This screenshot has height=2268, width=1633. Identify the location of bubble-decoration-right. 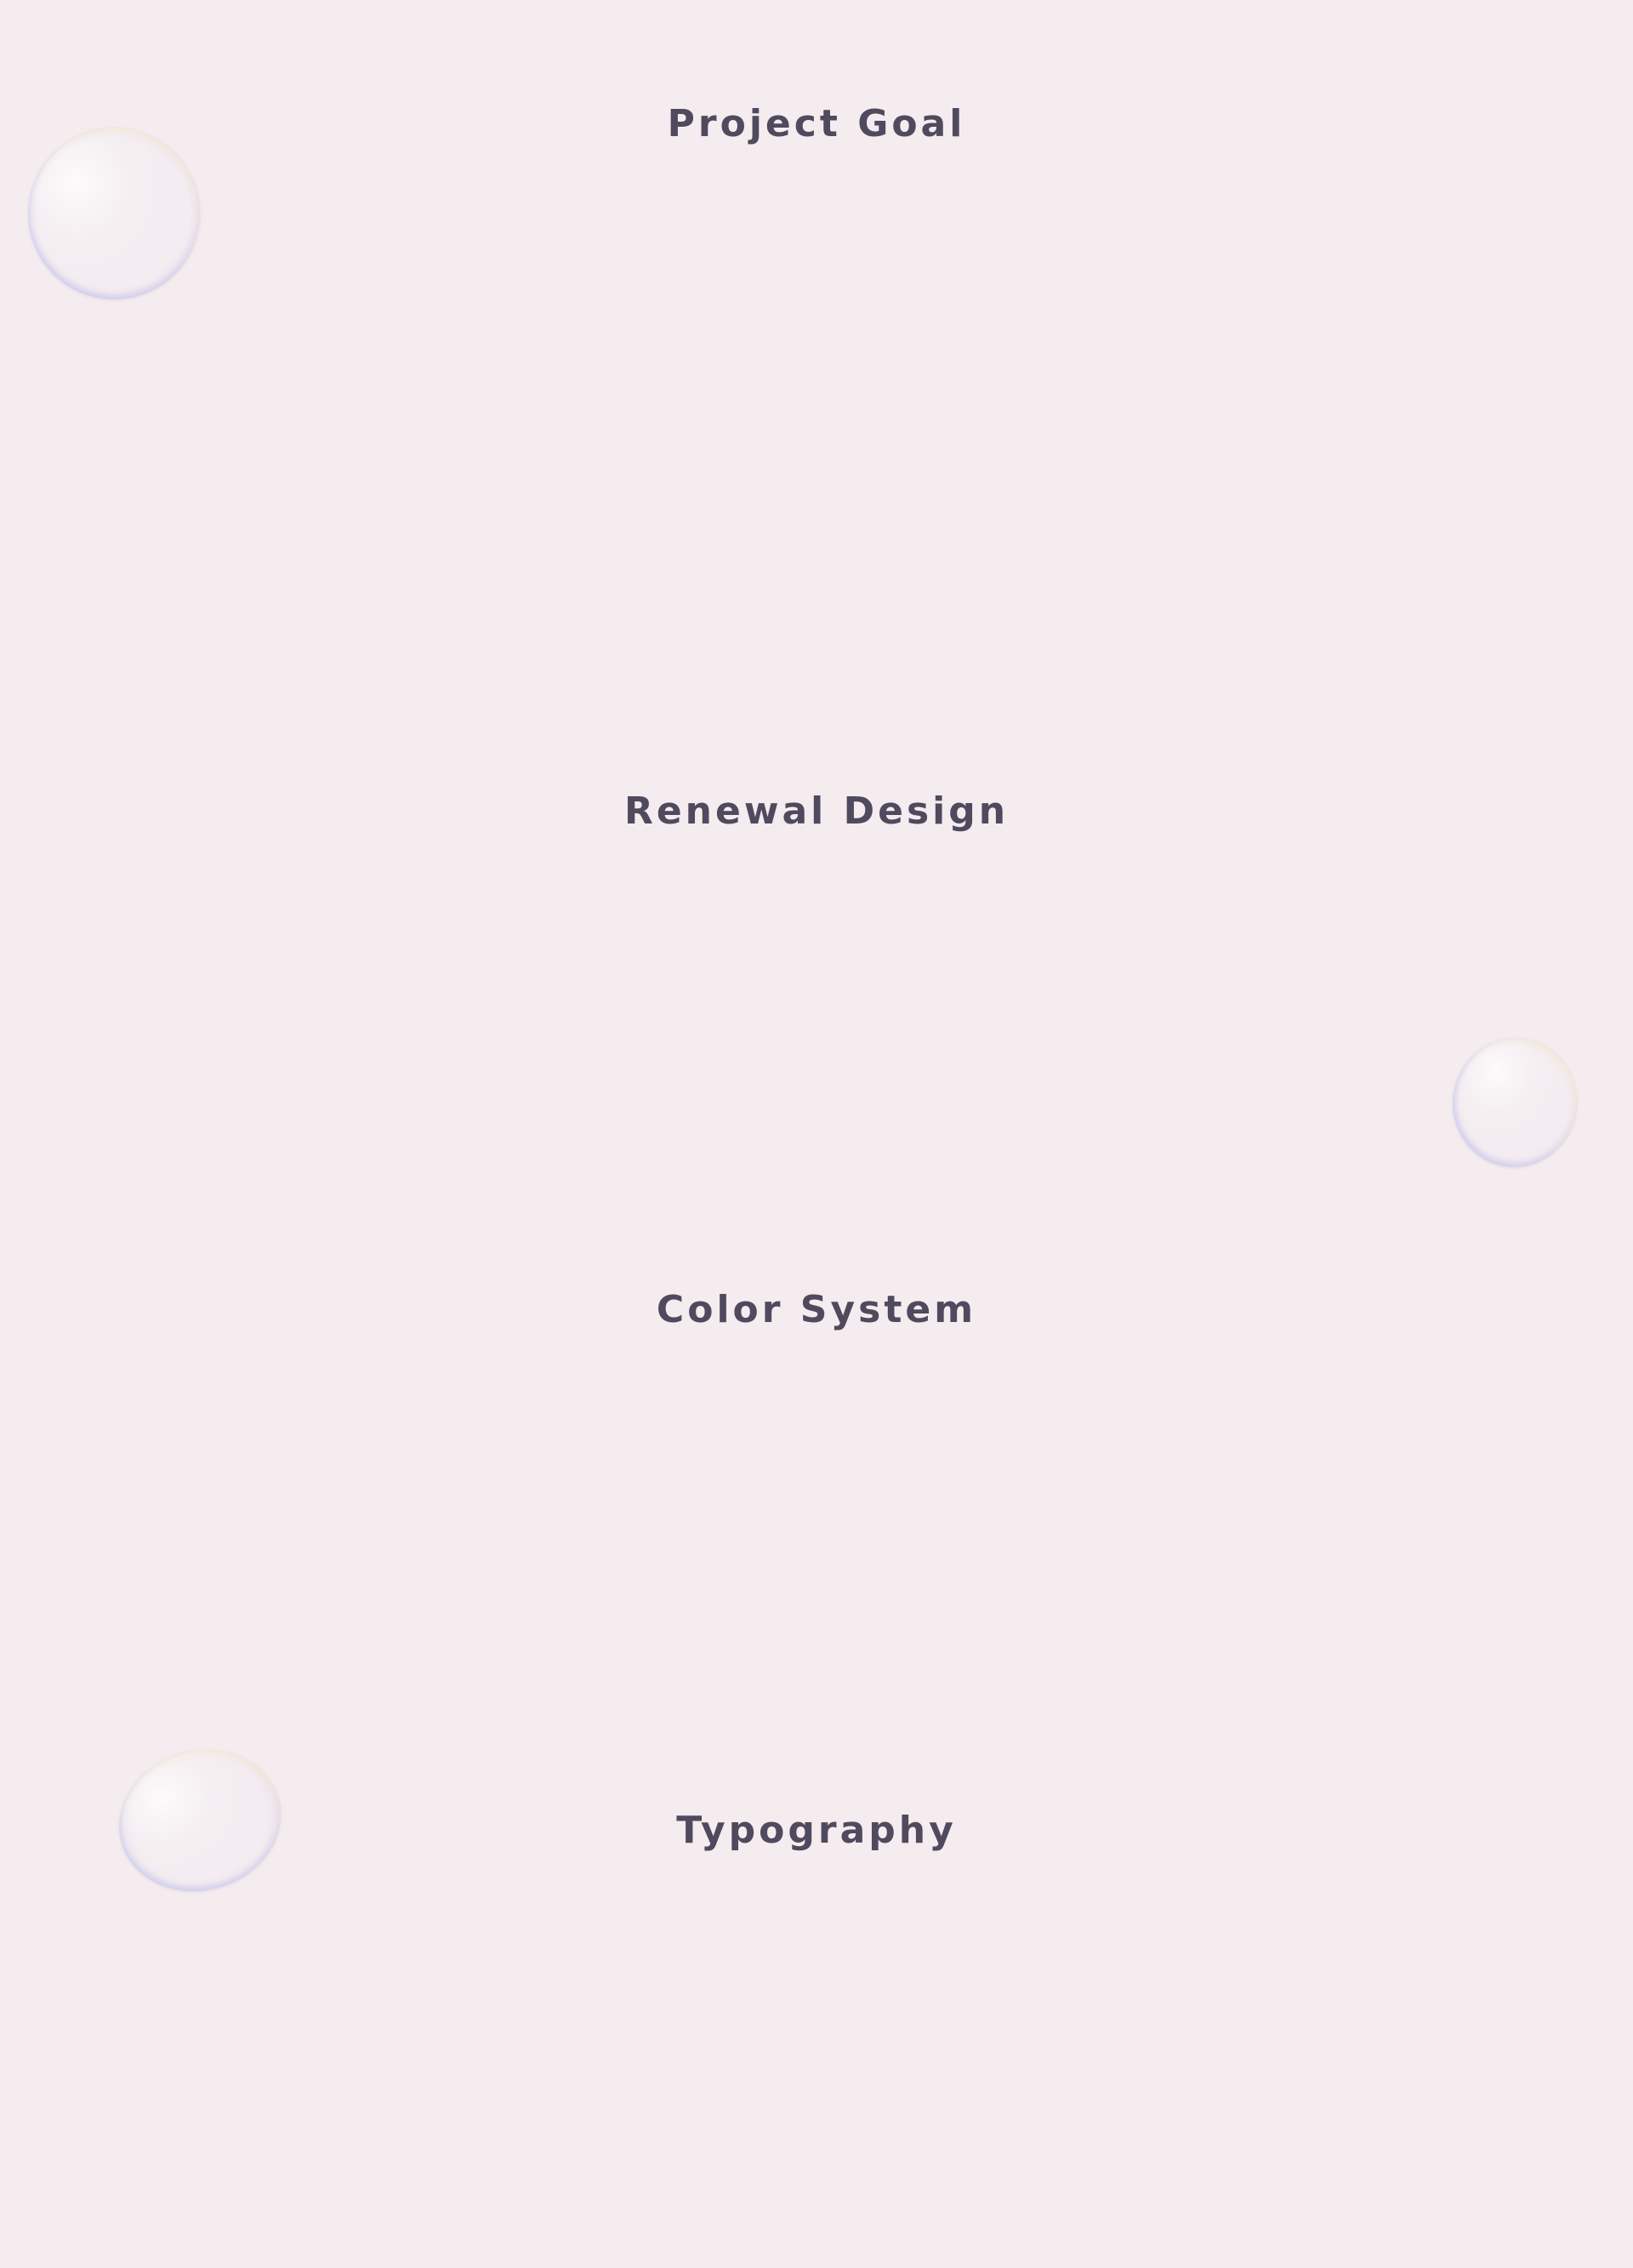
(1514, 1102).